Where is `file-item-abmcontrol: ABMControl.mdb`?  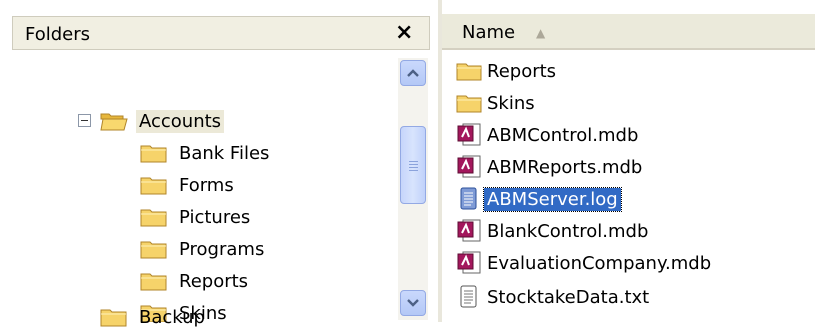 file-item-abmcontrol: ABMControl.mdb is located at coordinates (548, 135).